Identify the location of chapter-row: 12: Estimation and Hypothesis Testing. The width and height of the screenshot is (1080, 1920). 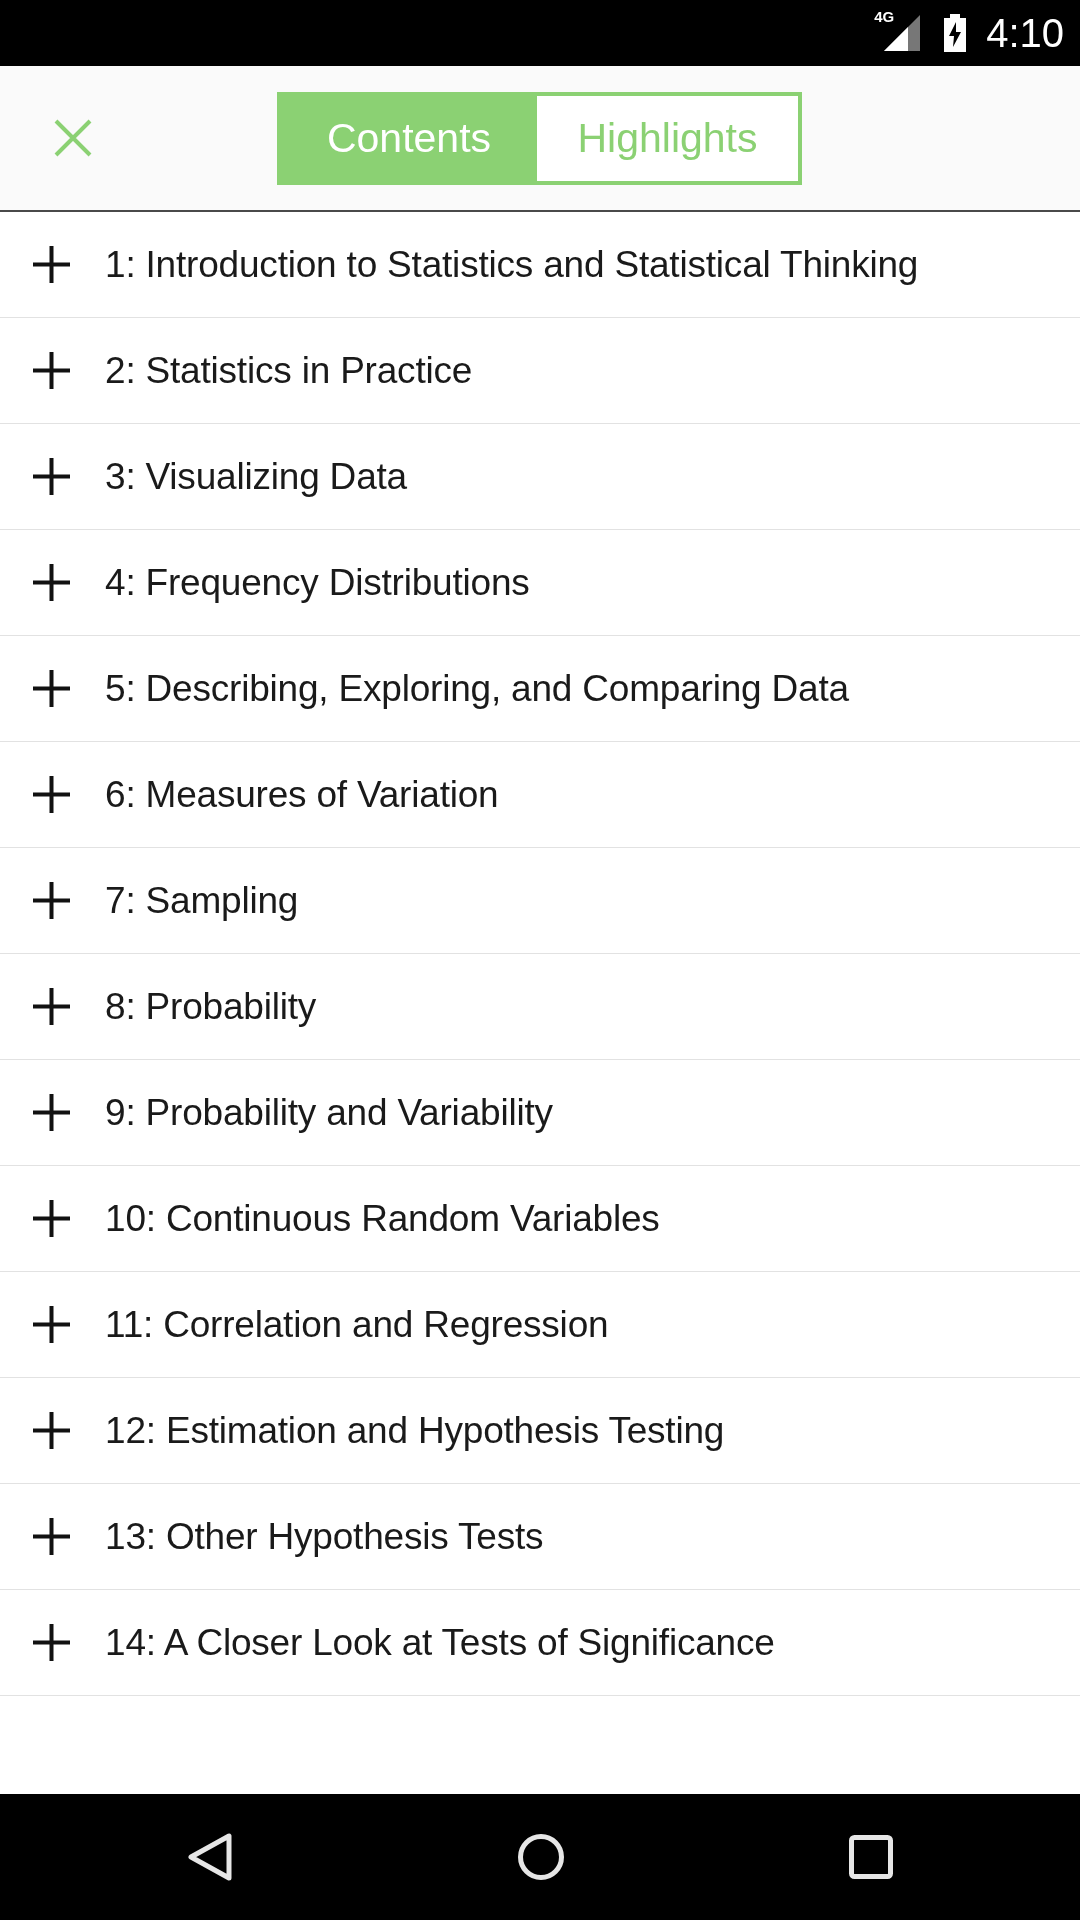
(540, 1431).